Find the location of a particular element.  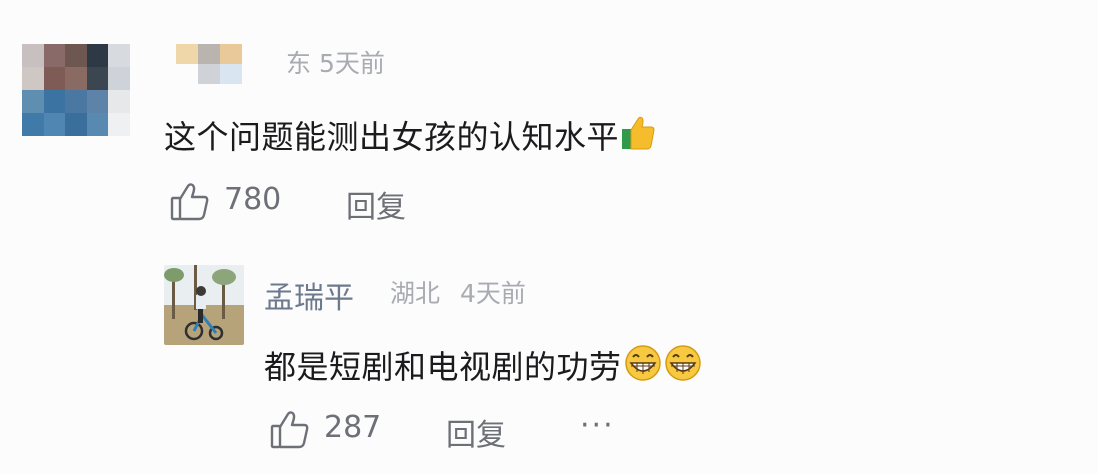

reply-text: 都是短剧和电视剧的功劳 is located at coordinates (443, 367).